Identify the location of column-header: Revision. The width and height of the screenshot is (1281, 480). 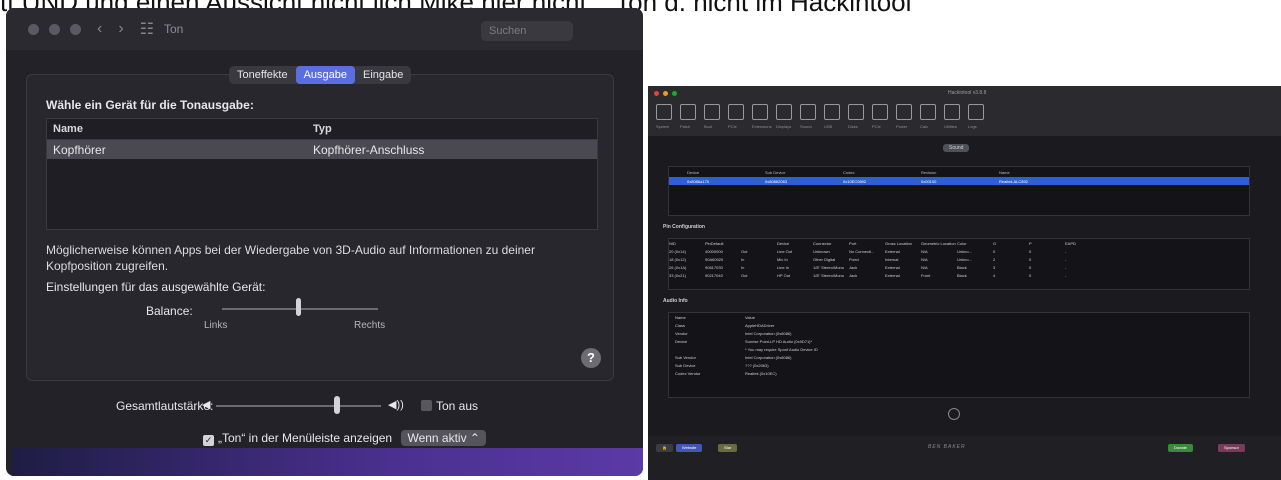
(951, 172).